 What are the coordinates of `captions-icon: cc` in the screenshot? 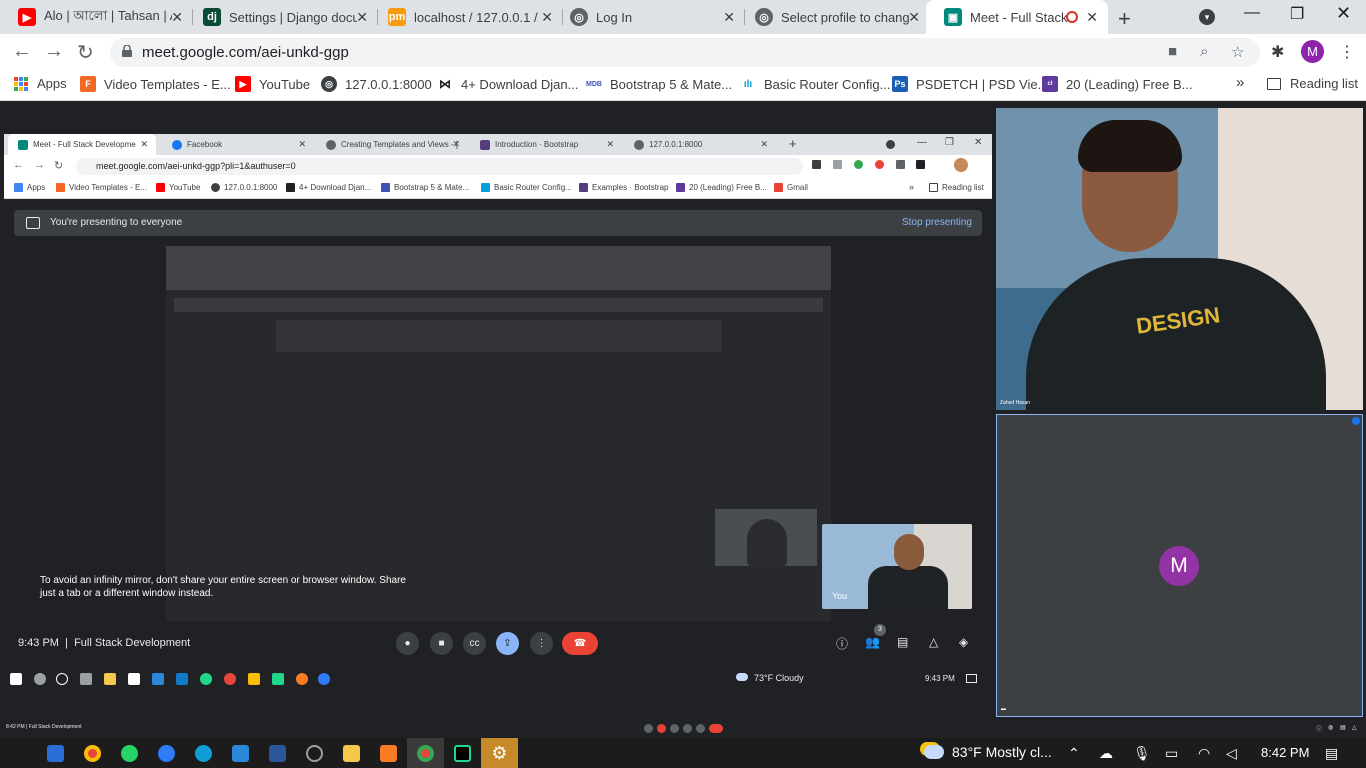 It's located at (474, 643).